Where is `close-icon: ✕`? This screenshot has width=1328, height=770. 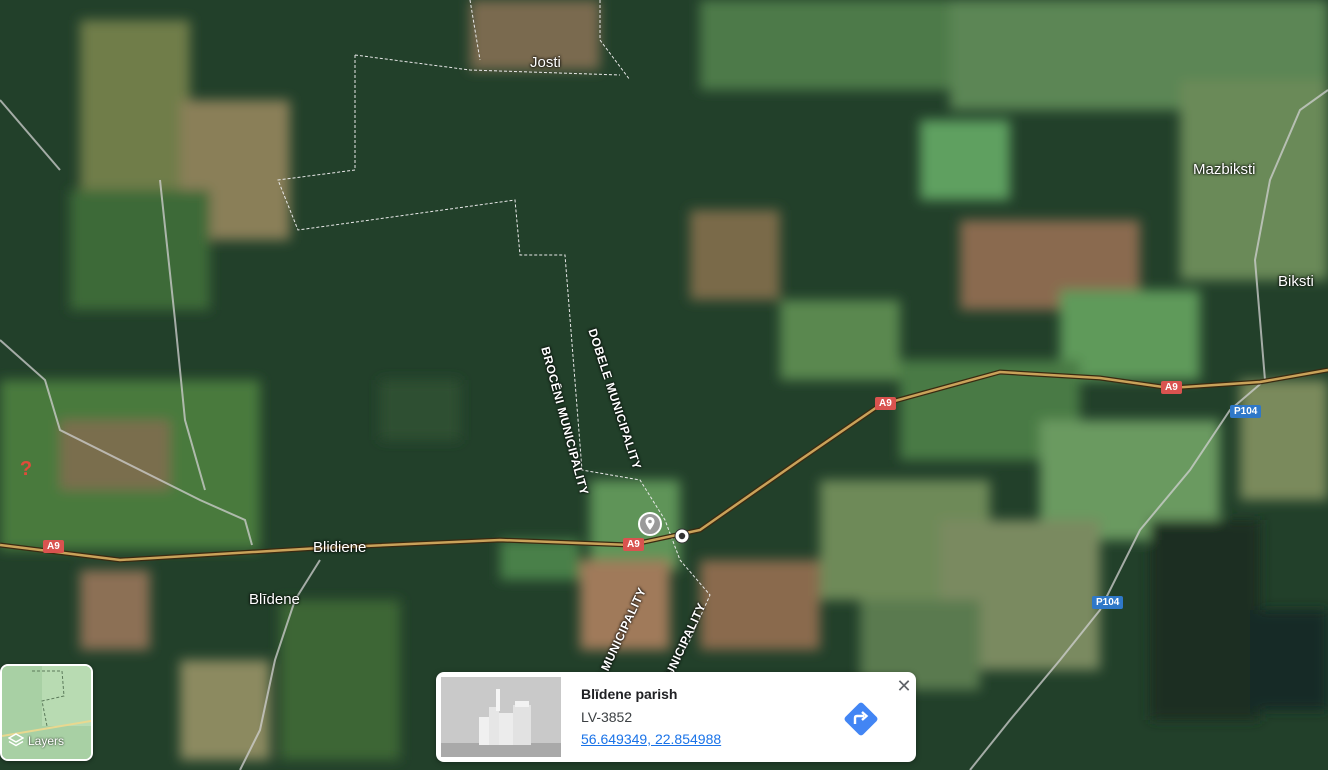 close-icon: ✕ is located at coordinates (904, 686).